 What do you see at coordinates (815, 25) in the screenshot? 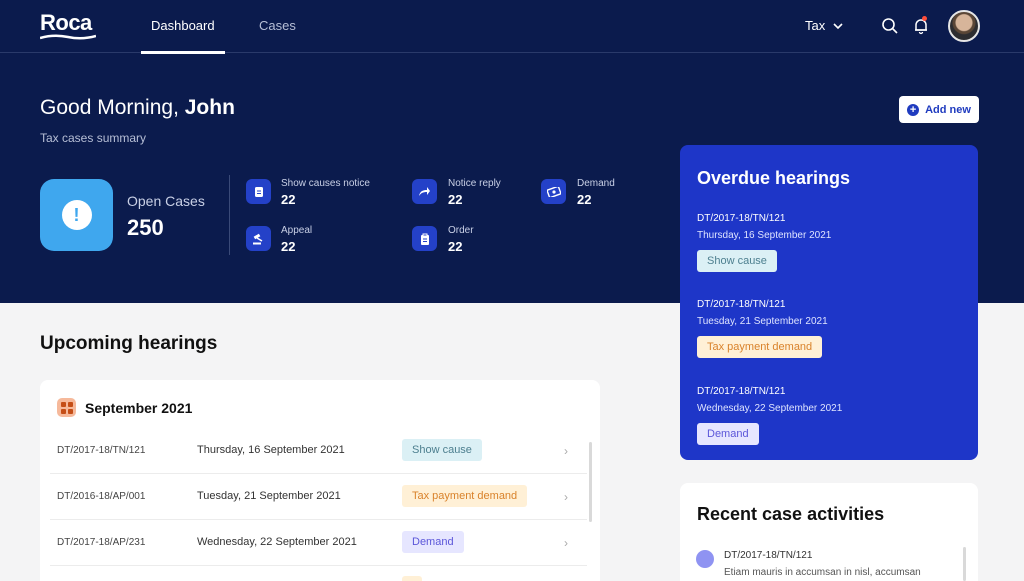
I see `tax-dropdown-label: Tax` at bounding box center [815, 25].